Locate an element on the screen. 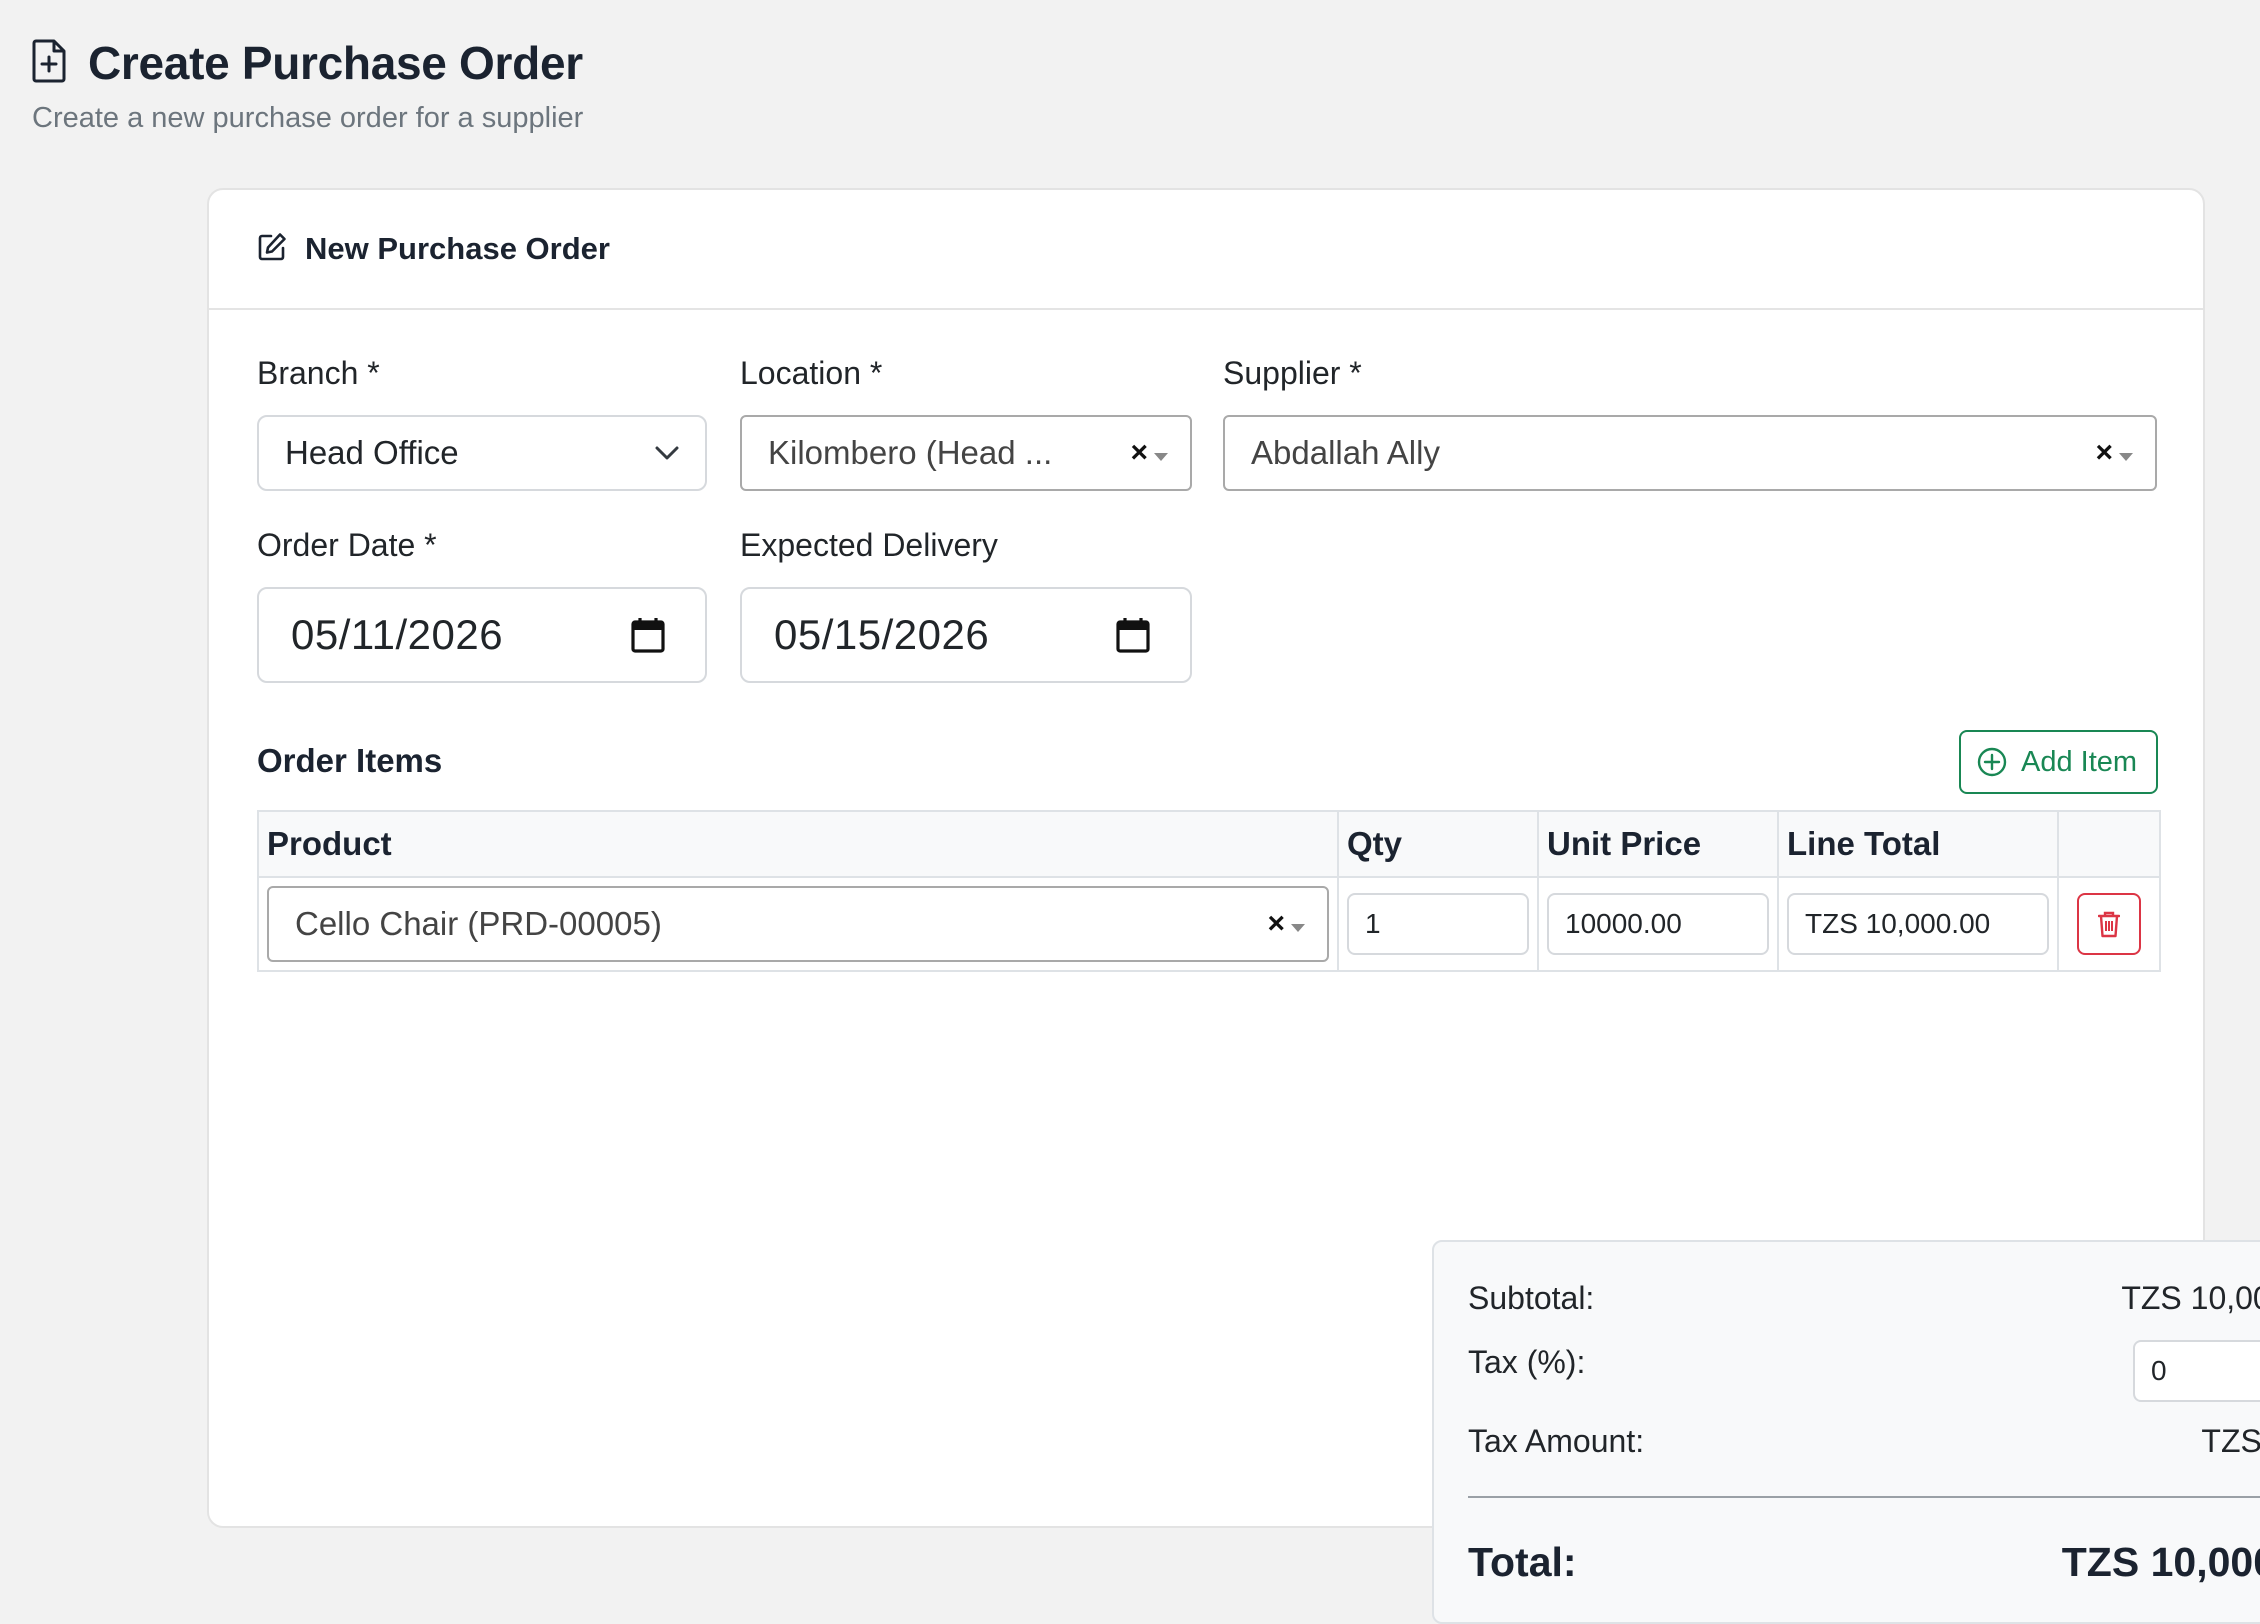 Image resolution: width=2260 pixels, height=1624 pixels. qty-cell: 1 is located at coordinates (1438, 924).